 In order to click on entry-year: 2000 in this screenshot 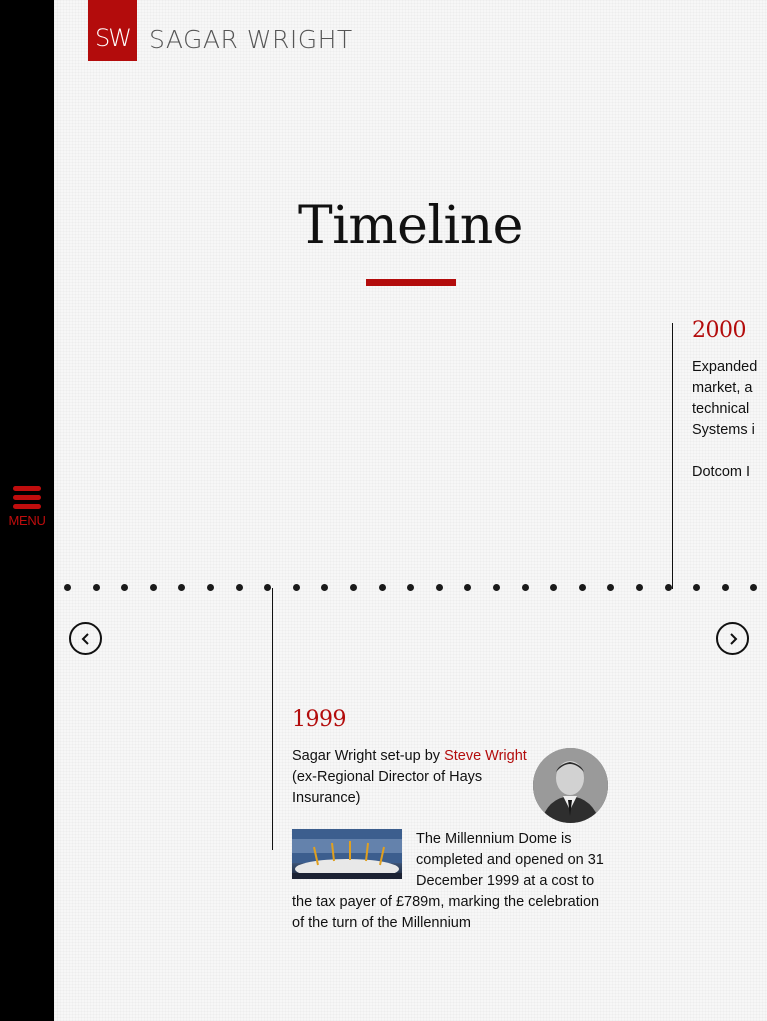, I will do `click(719, 330)`.